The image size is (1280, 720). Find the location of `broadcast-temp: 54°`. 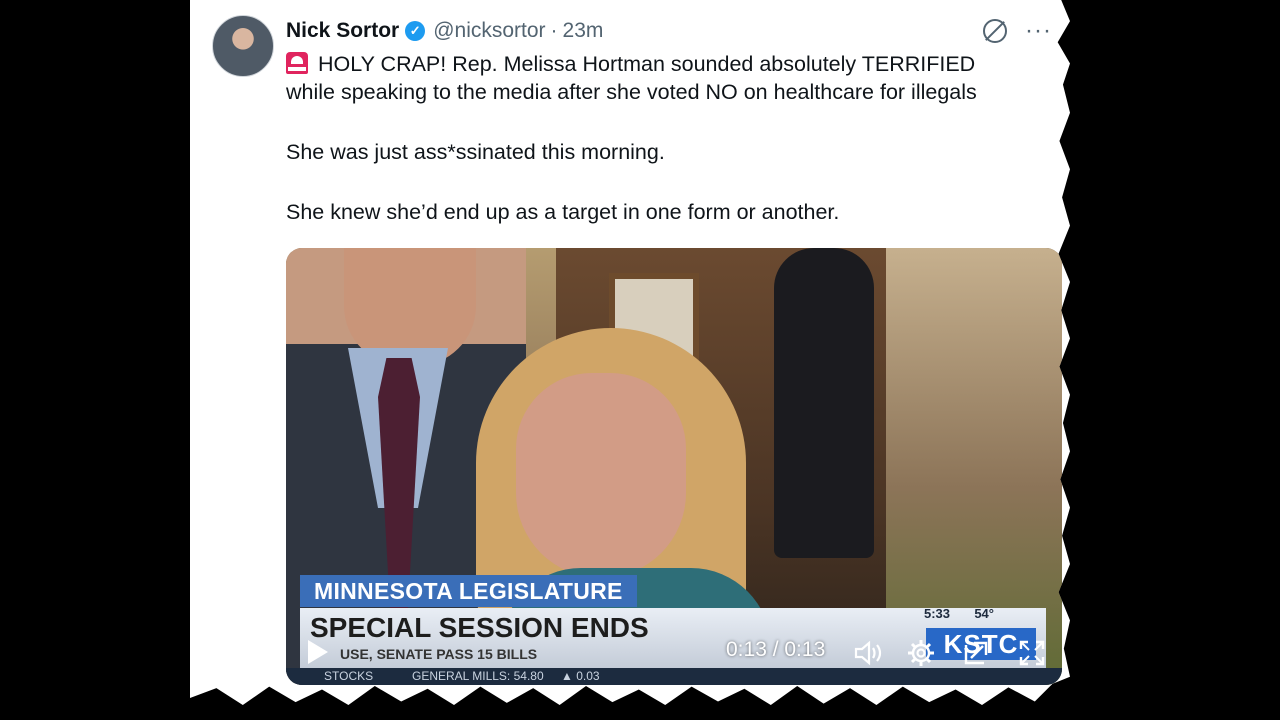

broadcast-temp: 54° is located at coordinates (984, 613).